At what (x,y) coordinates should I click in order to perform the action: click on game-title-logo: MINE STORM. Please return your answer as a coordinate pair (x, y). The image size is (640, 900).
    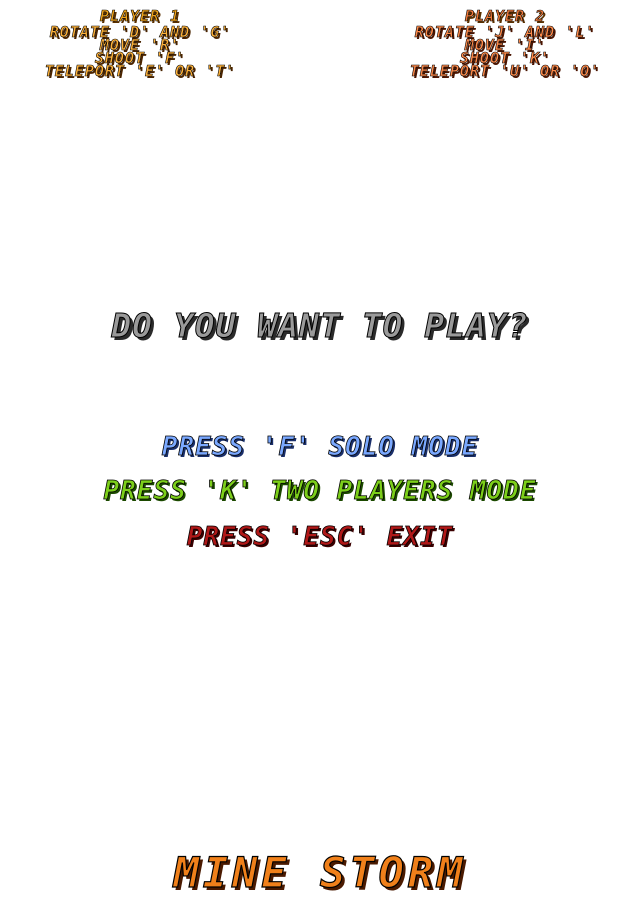
    Looking at the image, I should click on (320, 872).